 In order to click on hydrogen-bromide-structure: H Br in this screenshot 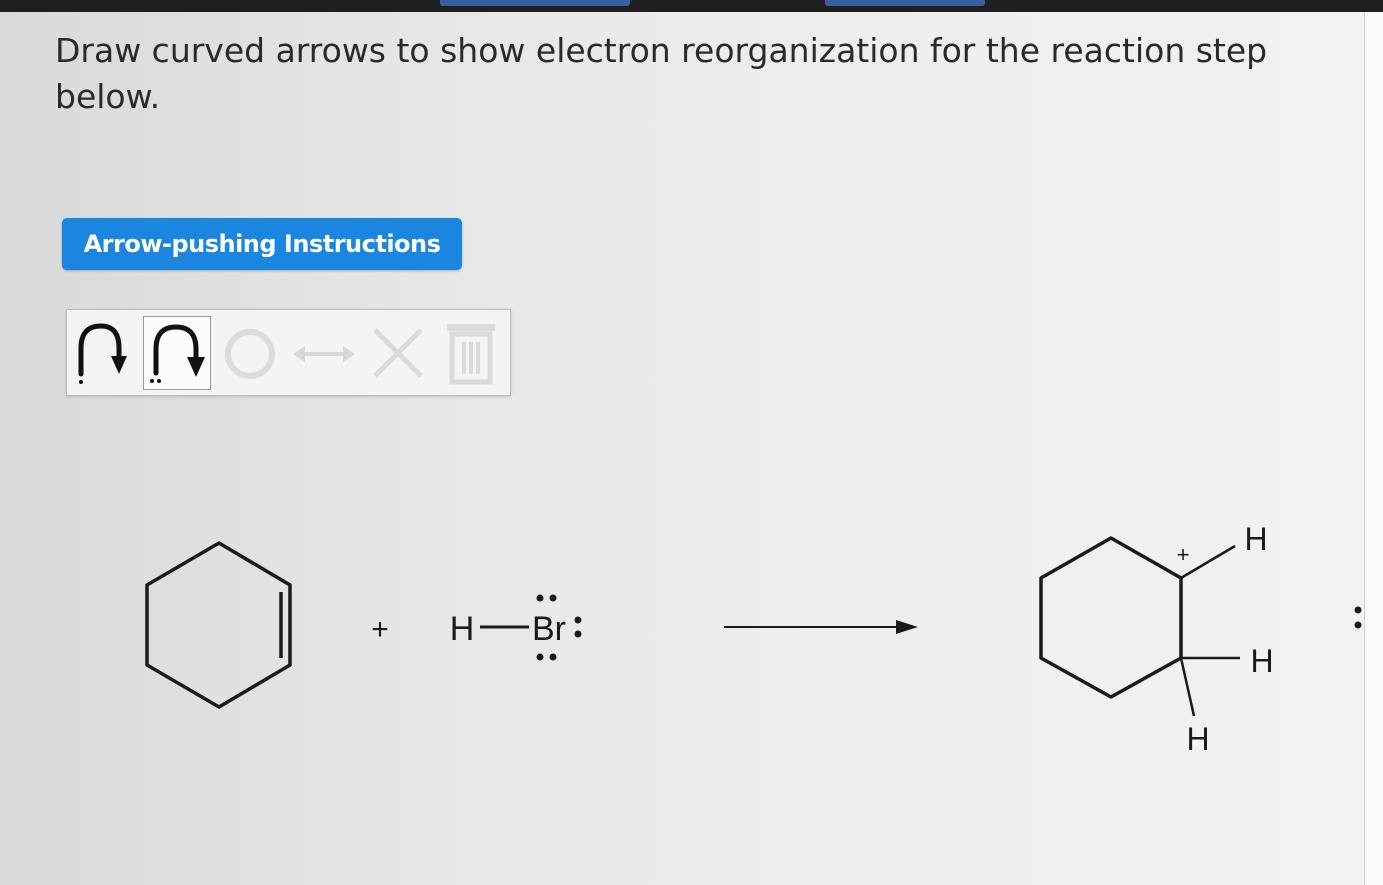, I will do `click(516, 627)`.